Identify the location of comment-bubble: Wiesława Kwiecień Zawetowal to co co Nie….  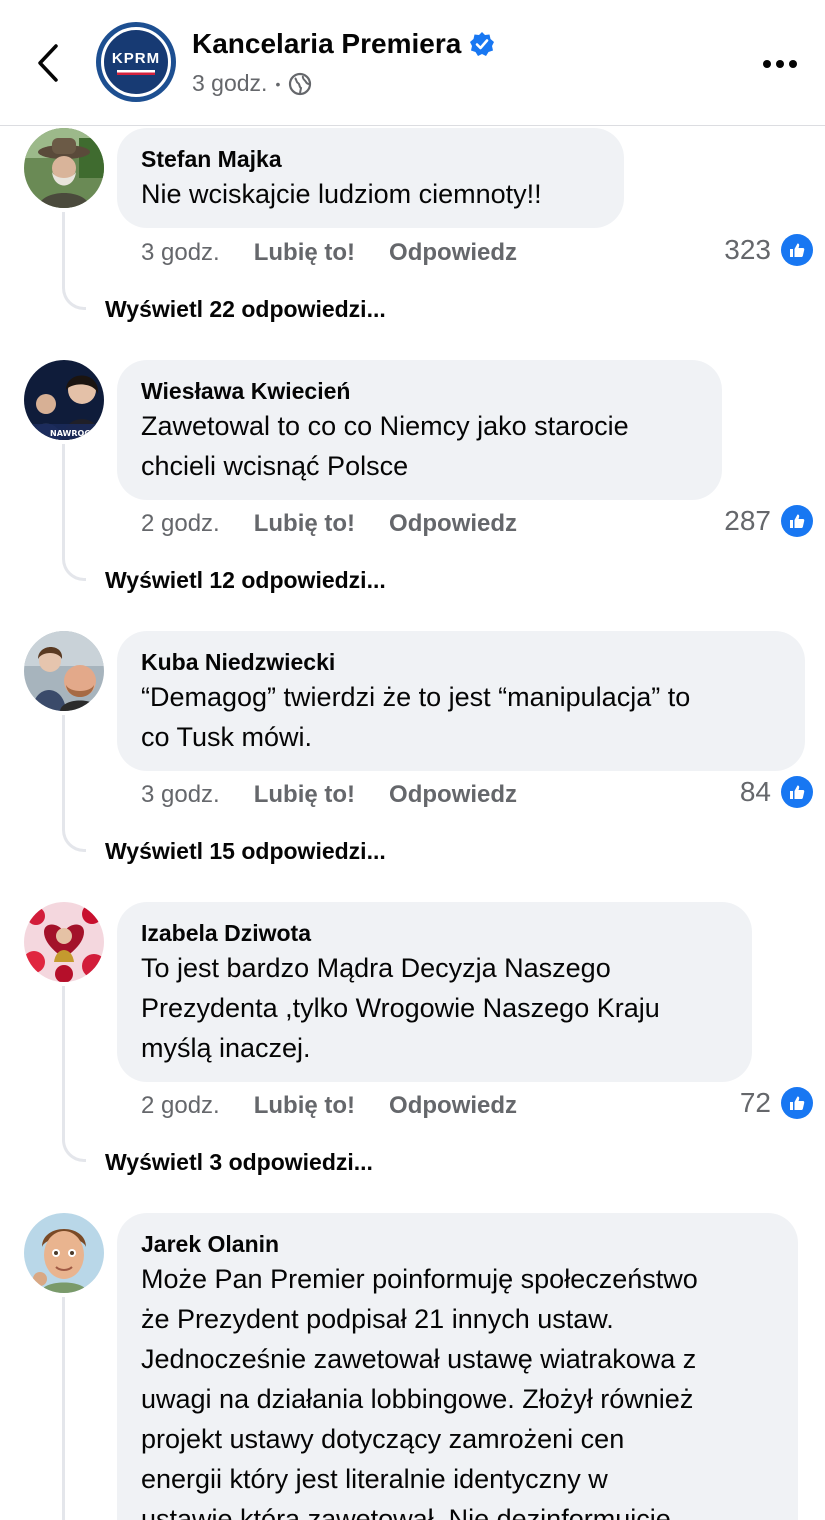
(419, 430).